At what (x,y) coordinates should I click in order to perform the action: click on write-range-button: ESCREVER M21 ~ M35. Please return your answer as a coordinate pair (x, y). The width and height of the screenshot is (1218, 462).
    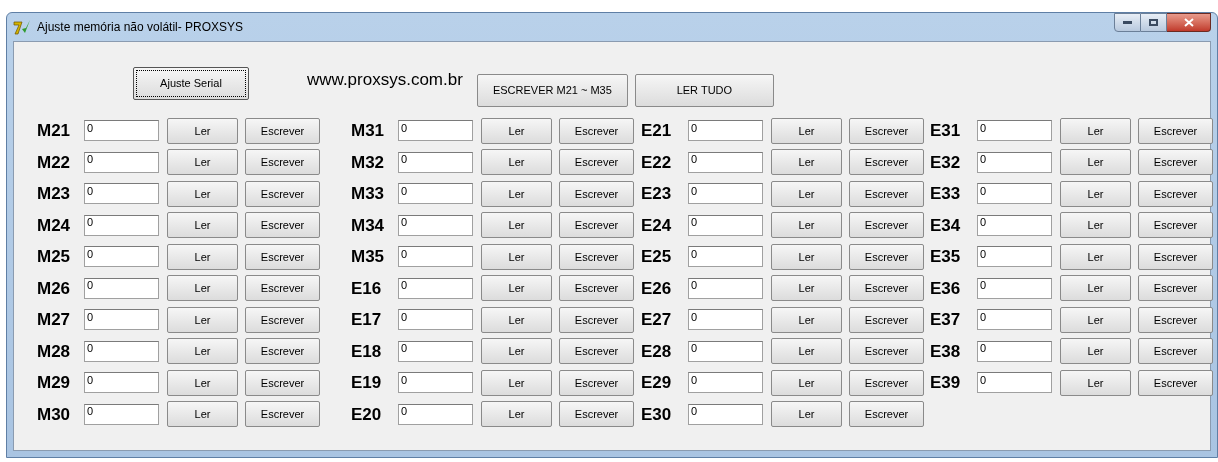
    Looking at the image, I should click on (552, 90).